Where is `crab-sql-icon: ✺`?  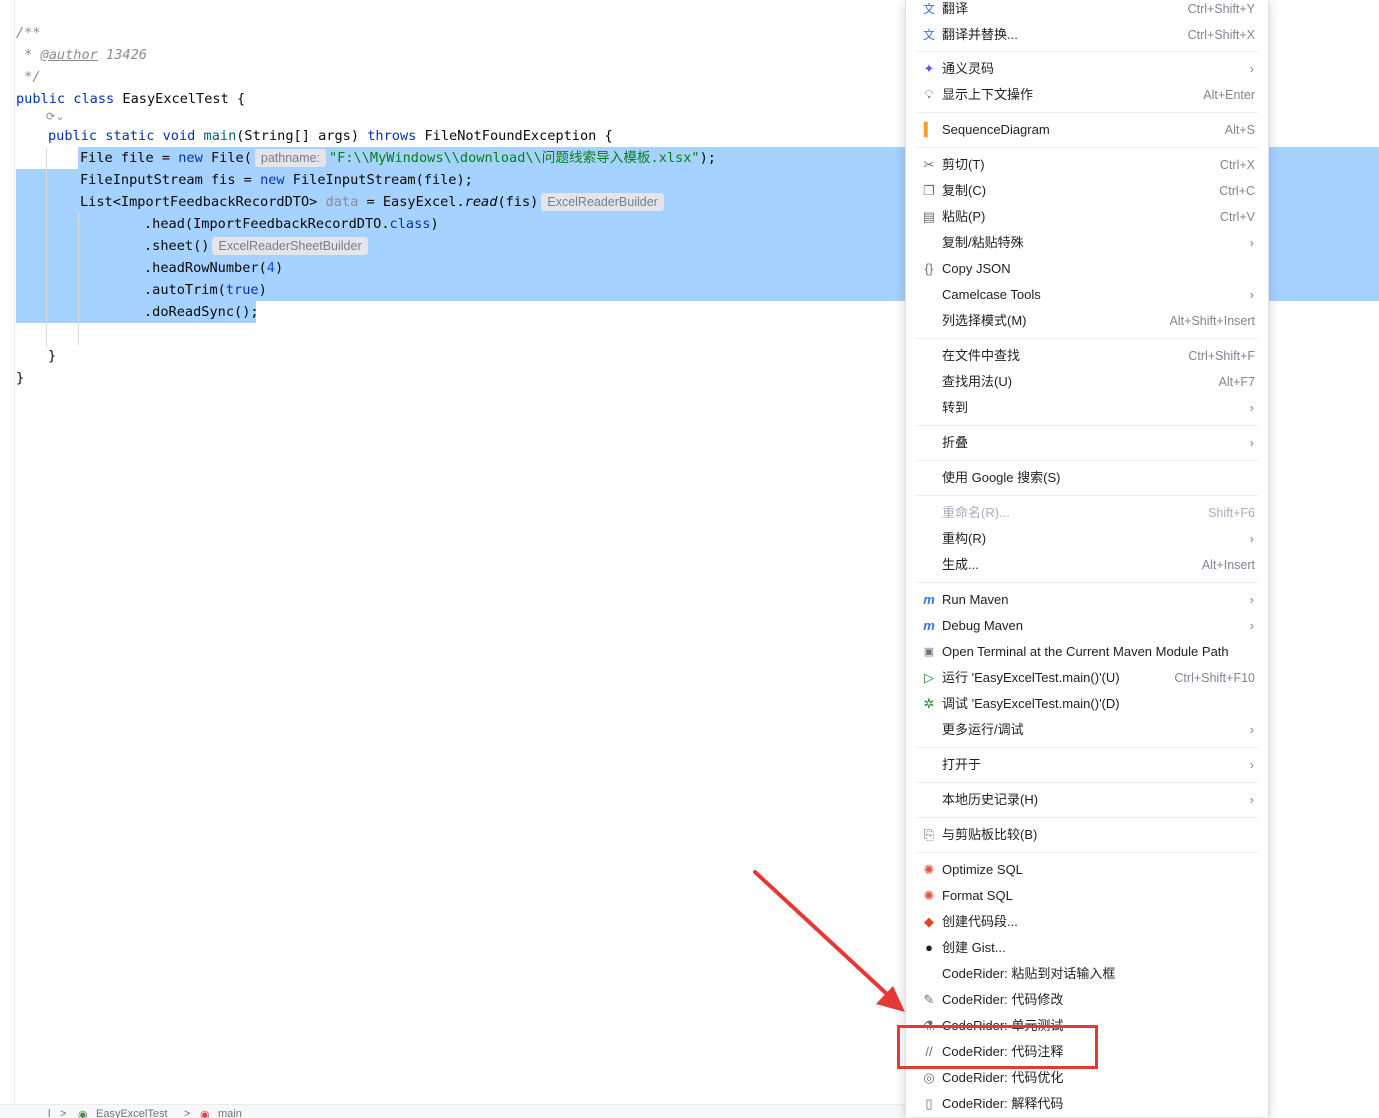 crab-sql-icon: ✺ is located at coordinates (929, 869).